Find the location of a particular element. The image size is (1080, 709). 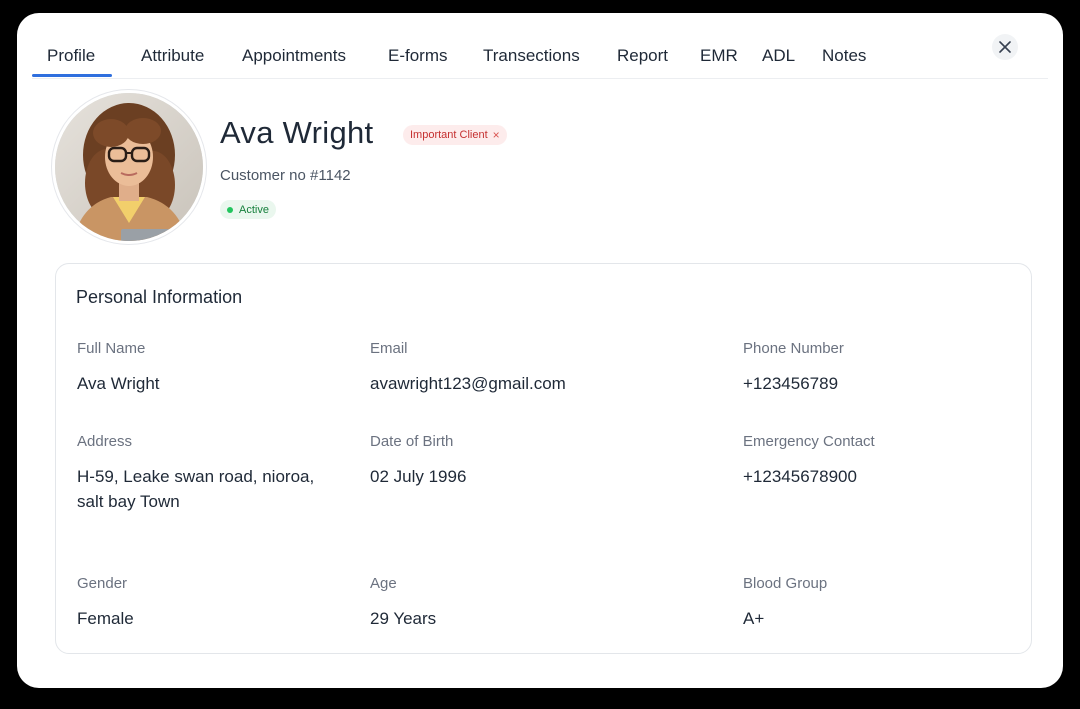

avatar-photo is located at coordinates (129, 167).